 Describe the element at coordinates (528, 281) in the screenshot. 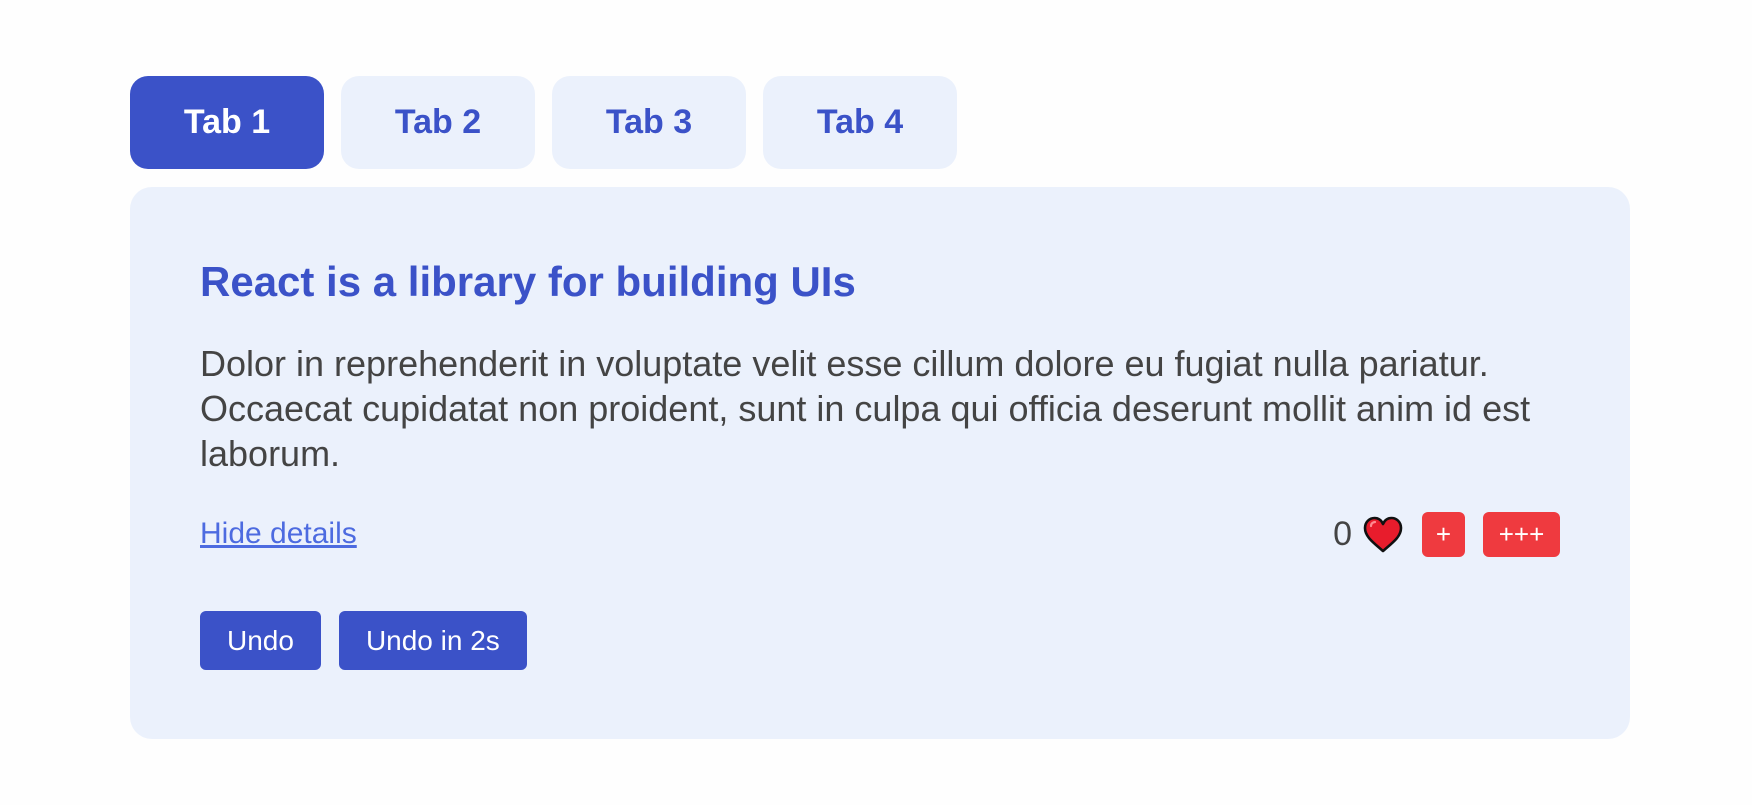

I see `panel-title: React is a library for building UIs` at that location.